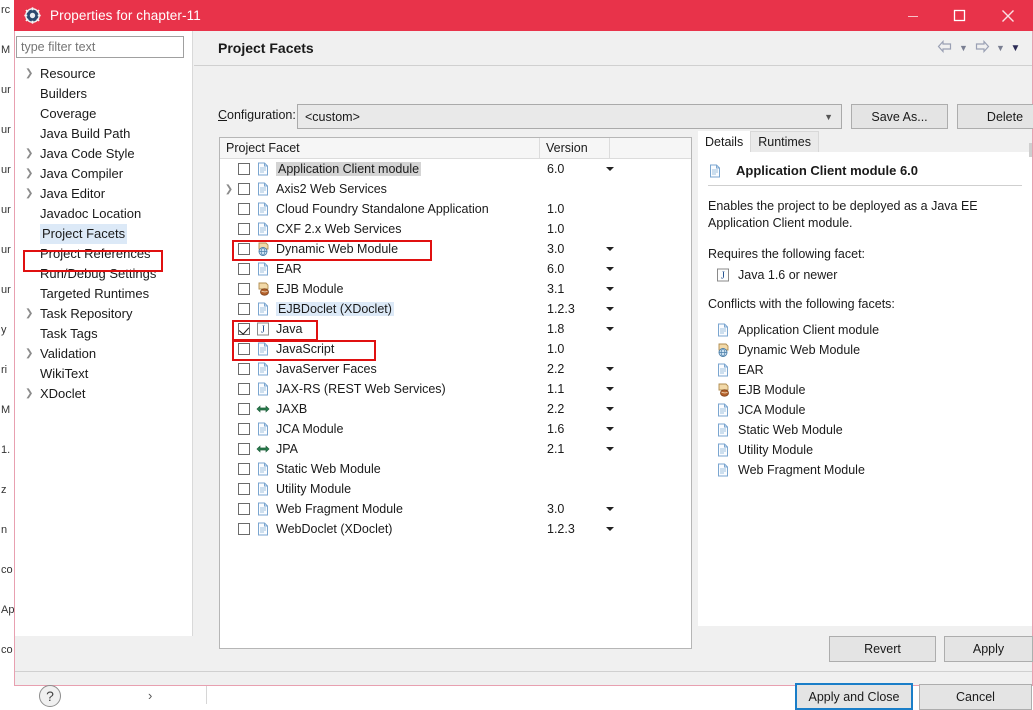 This screenshot has height=710, width=1033. What do you see at coordinates (455, 469) in the screenshot?
I see `table-row: Static Web Module` at bounding box center [455, 469].